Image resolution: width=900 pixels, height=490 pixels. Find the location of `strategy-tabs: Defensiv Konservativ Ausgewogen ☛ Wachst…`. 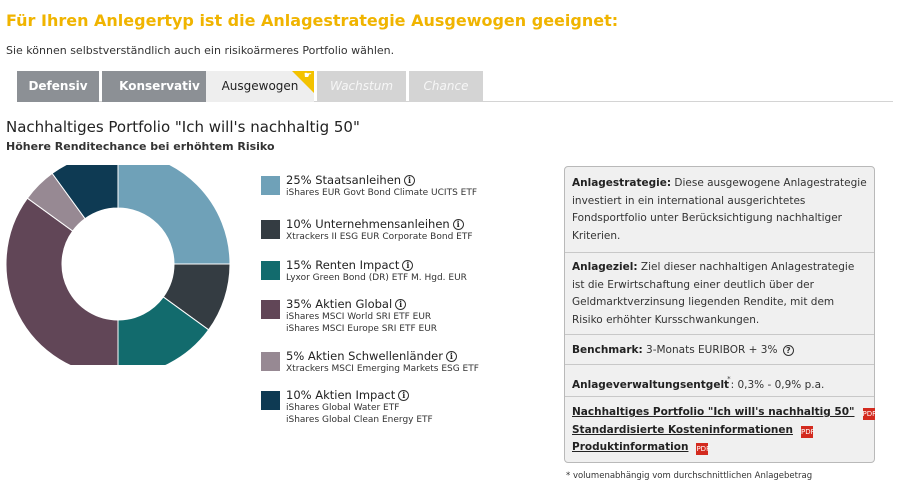

strategy-tabs: Defensiv Konservativ Ausgewogen ☛ Wachst… is located at coordinates (455, 86).